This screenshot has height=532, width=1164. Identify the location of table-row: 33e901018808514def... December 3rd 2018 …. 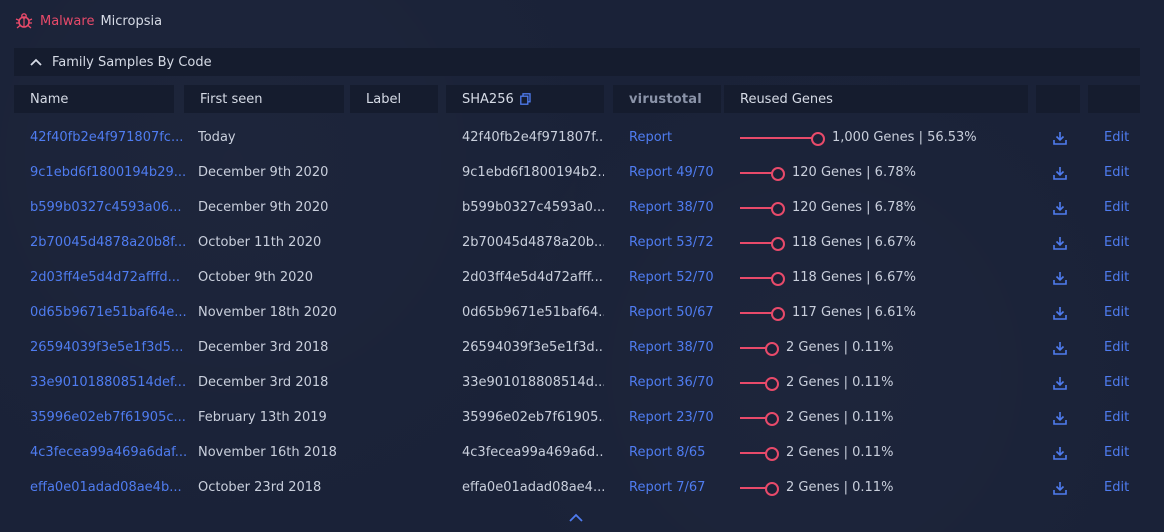
(577, 382).